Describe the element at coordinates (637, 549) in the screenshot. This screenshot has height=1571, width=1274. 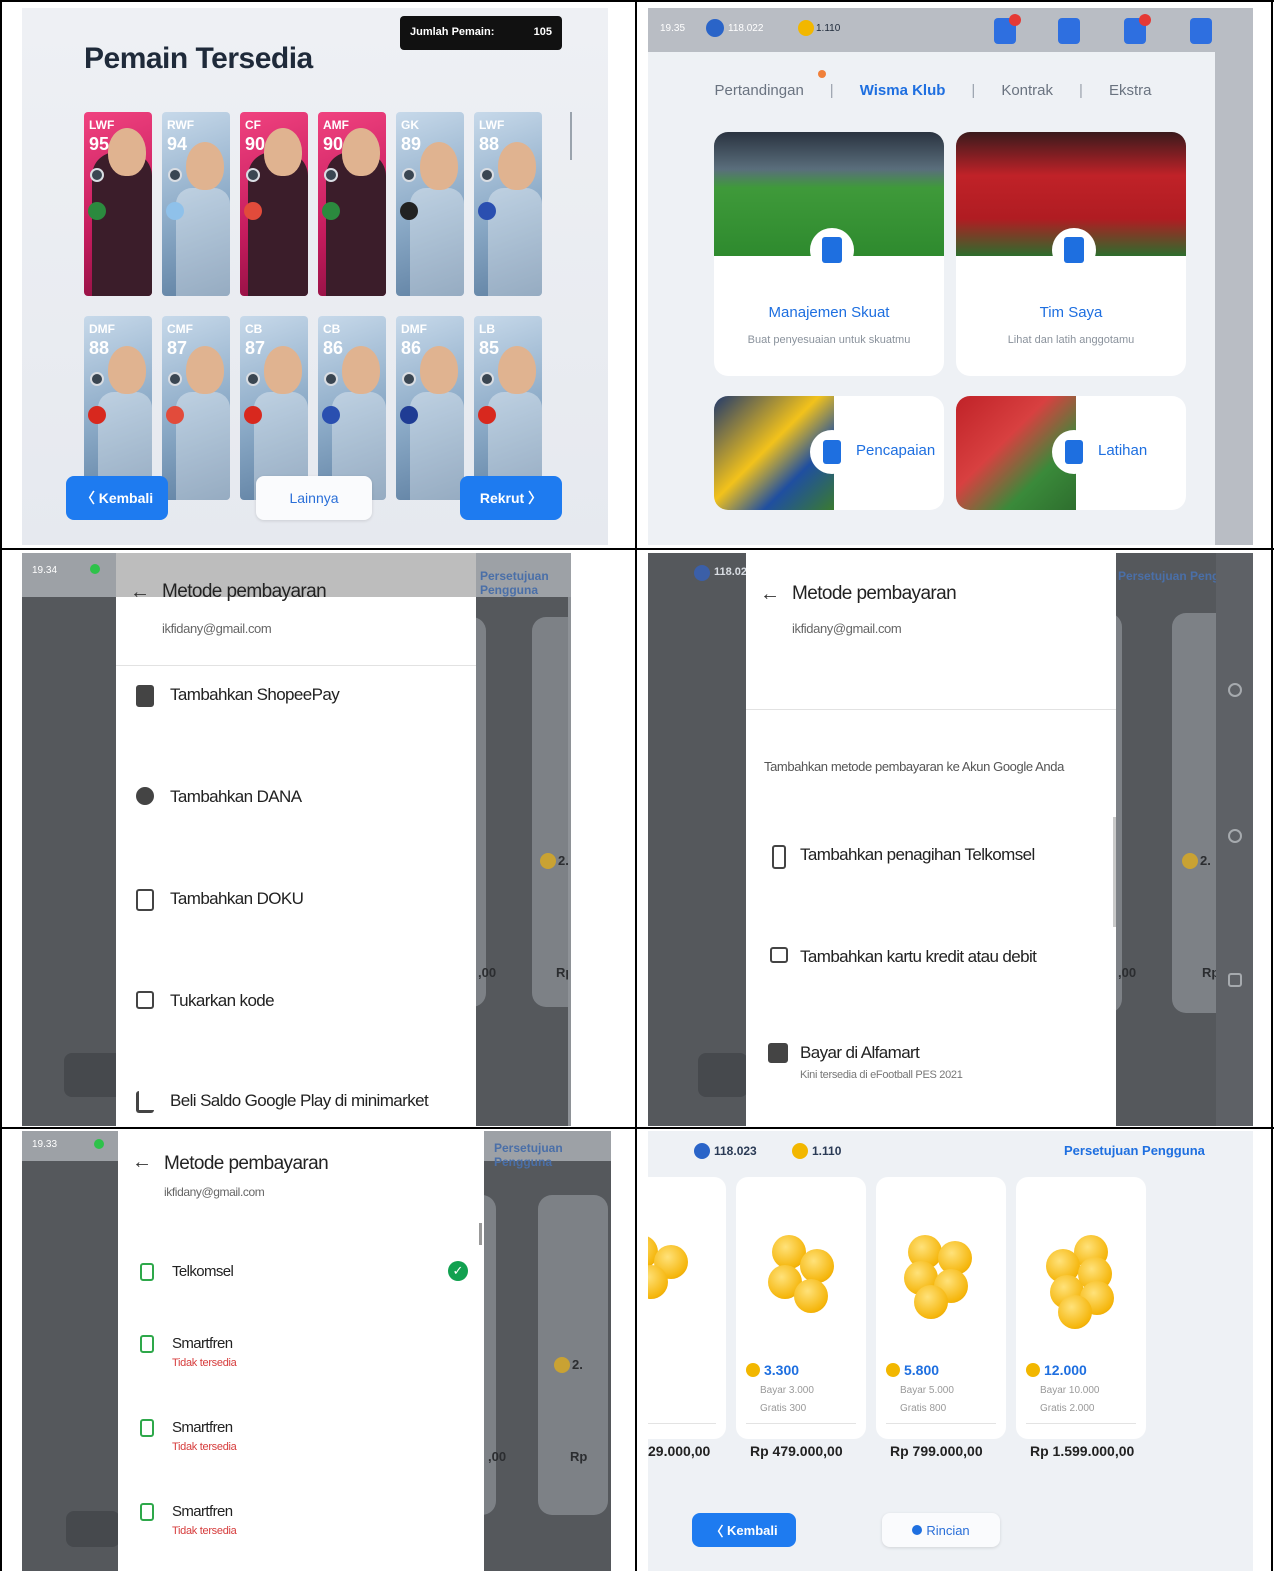
I see `frame-row1` at that location.